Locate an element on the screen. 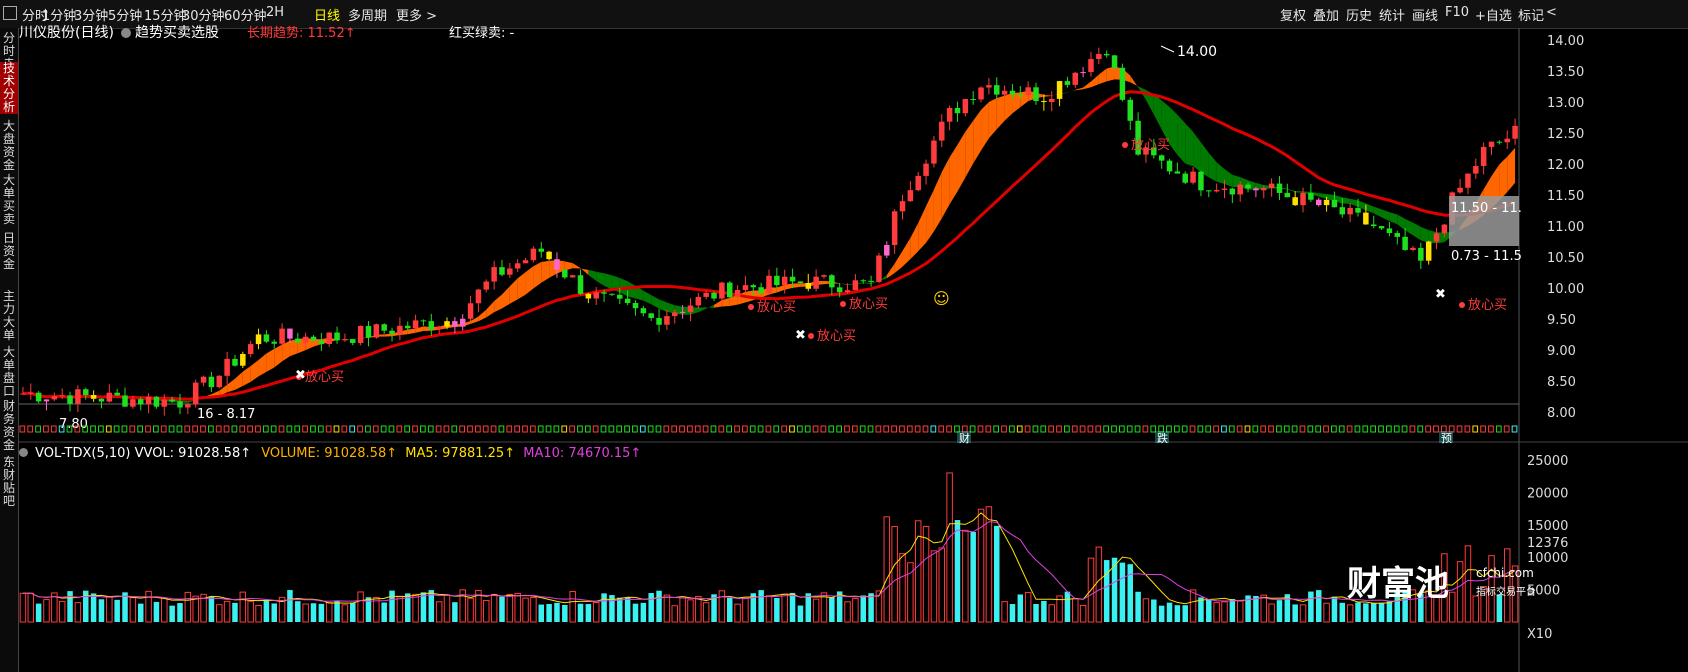  toolbar-button-8: < is located at coordinates (1551, 12).